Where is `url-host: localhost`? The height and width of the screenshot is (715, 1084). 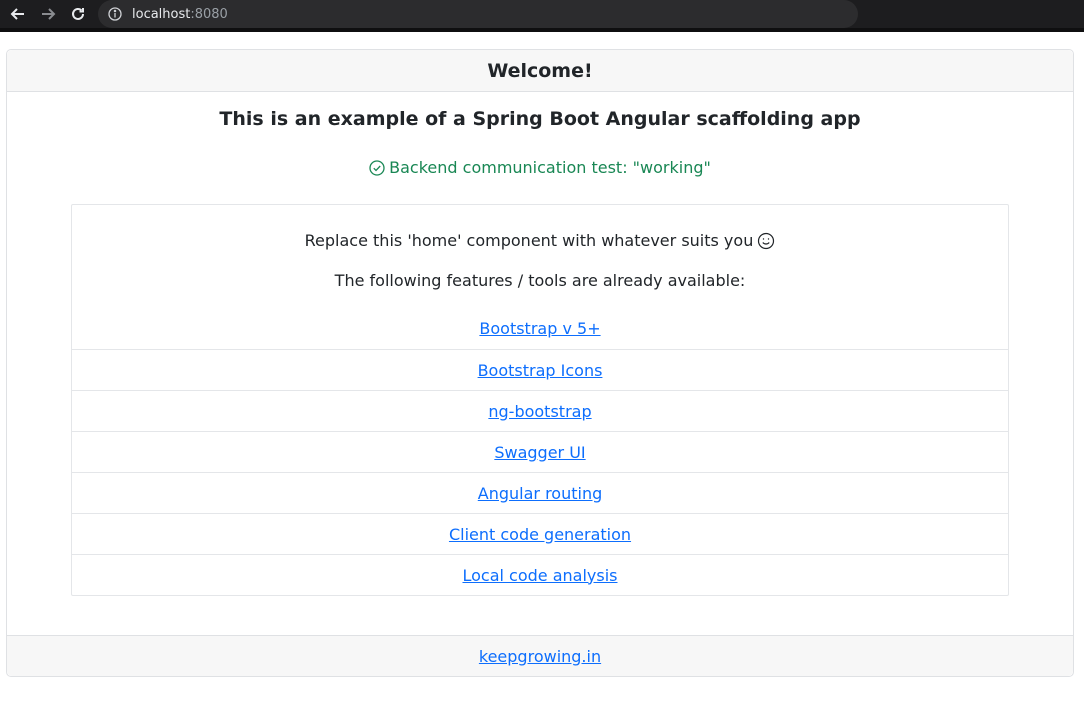
url-host: localhost is located at coordinates (161, 14).